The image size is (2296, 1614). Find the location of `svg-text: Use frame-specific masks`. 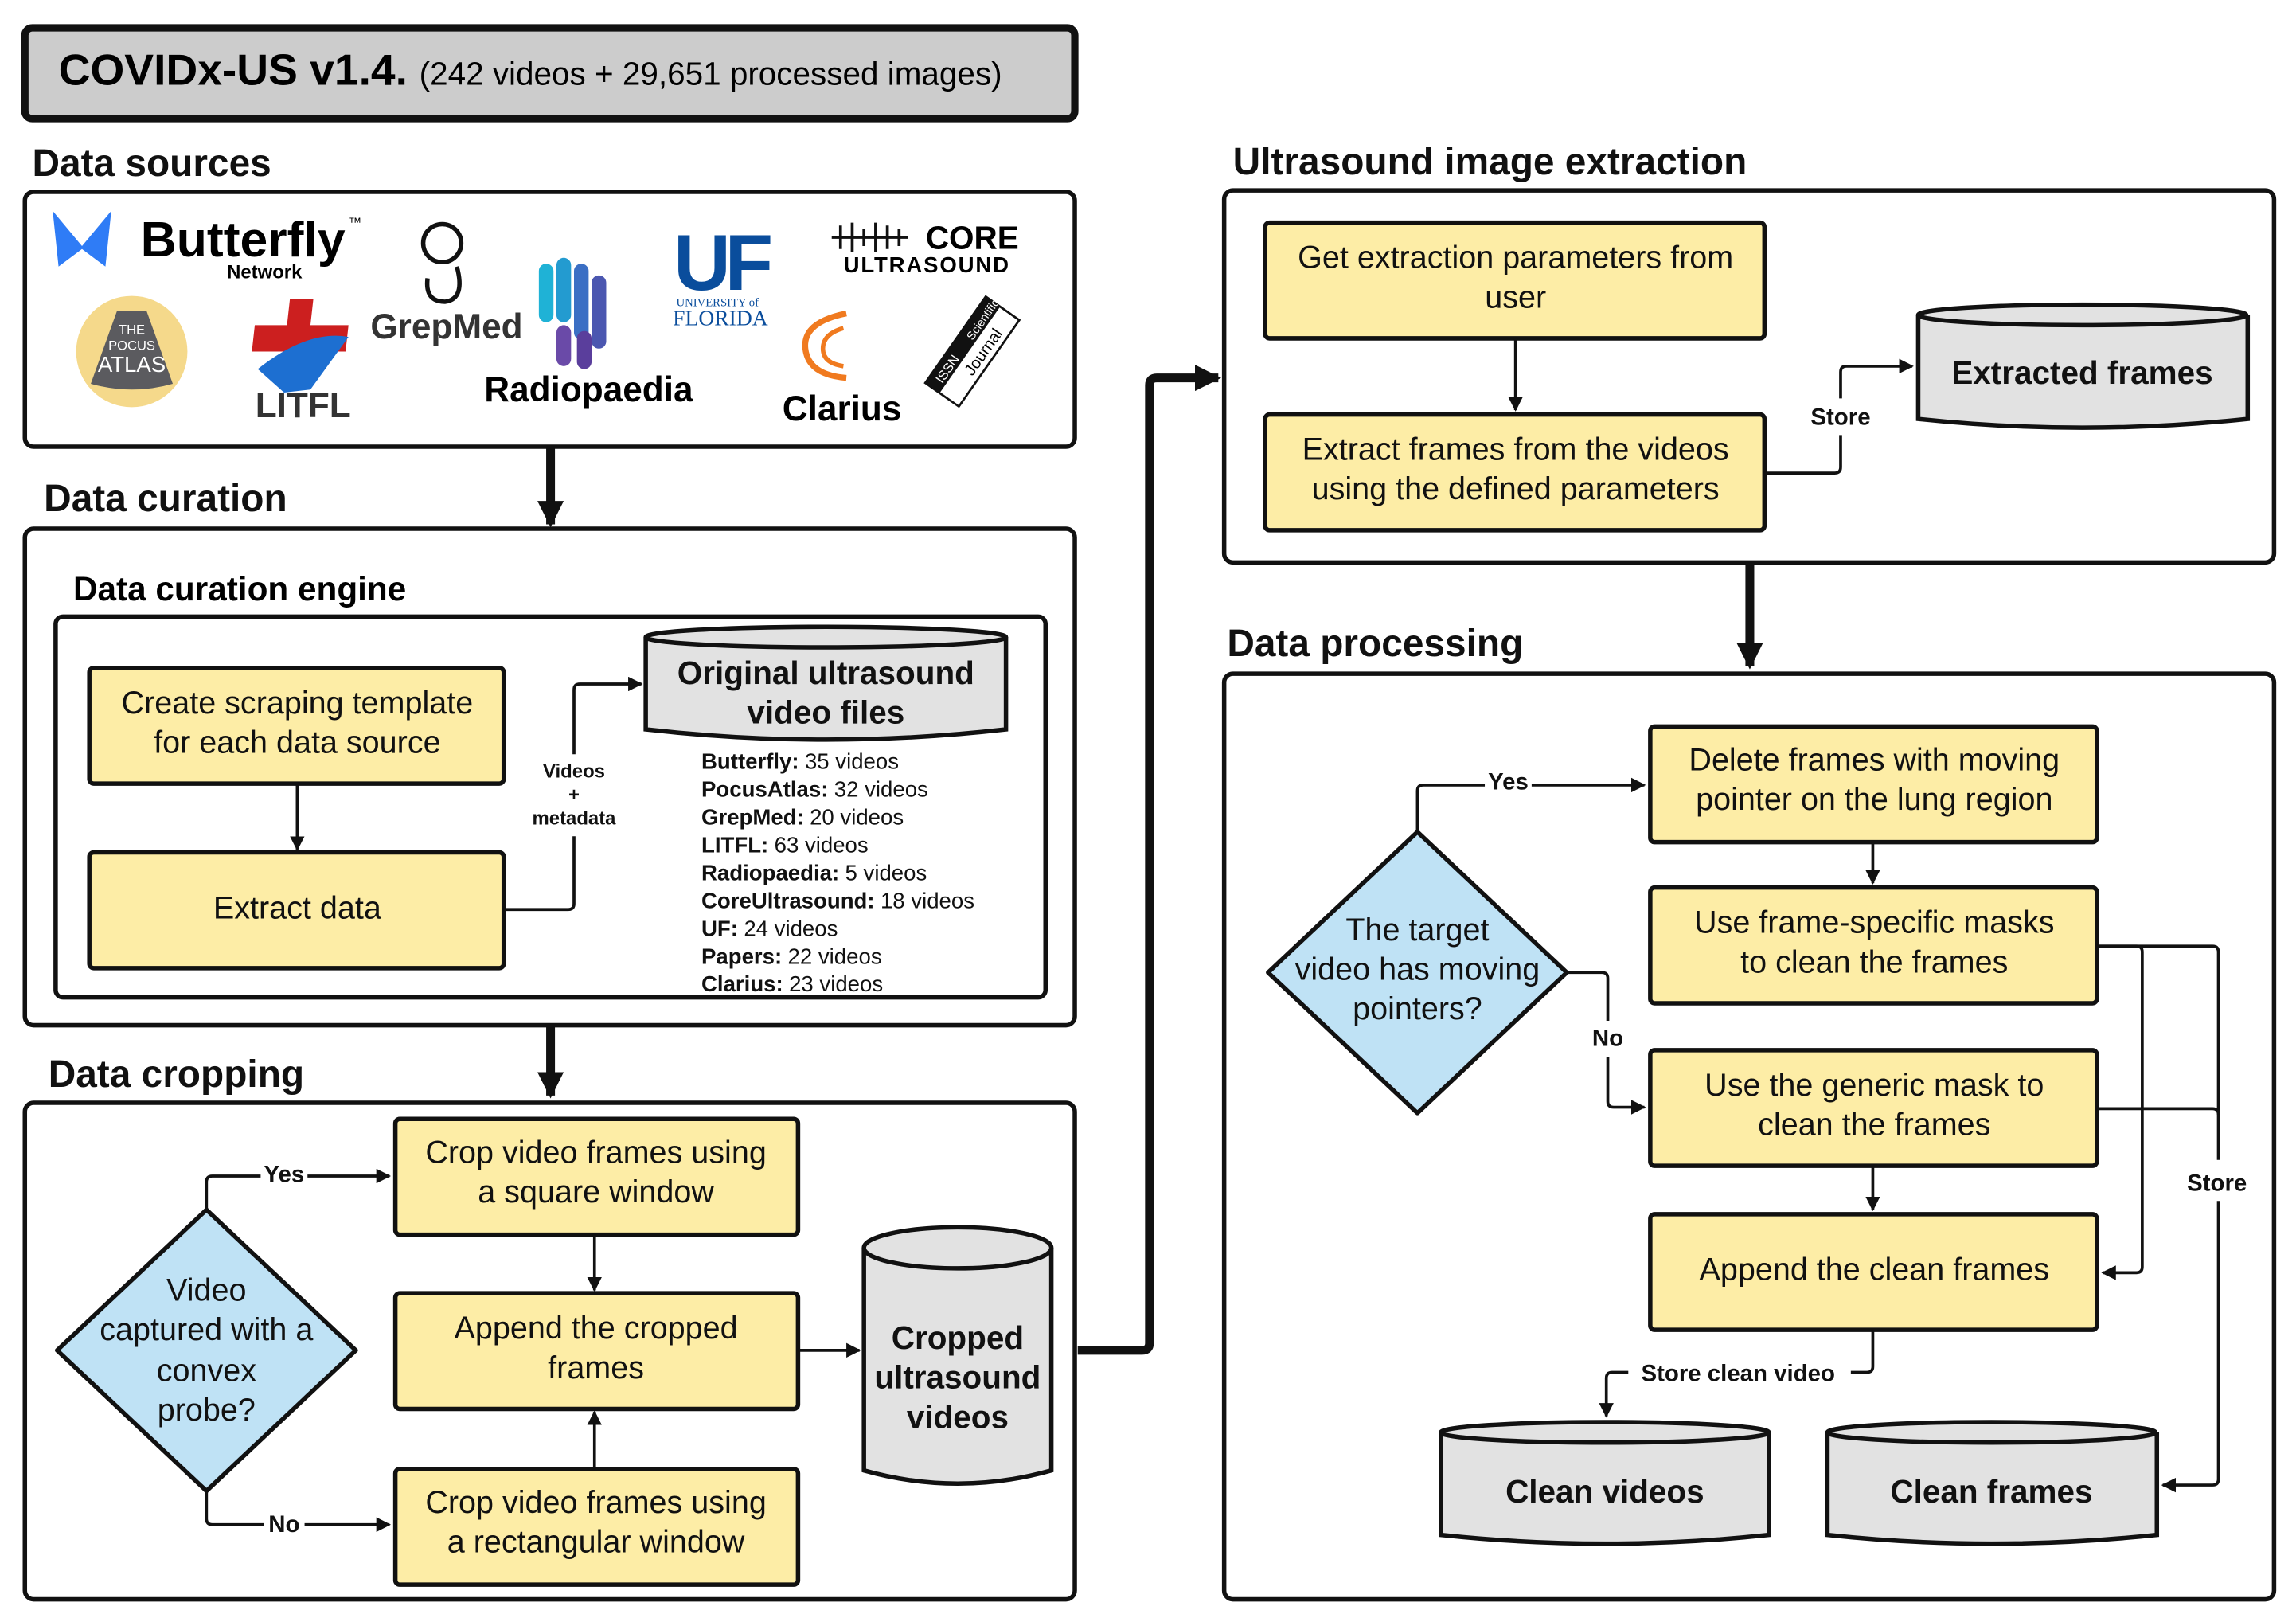

svg-text: Use frame-specific masks is located at coordinates (1874, 922).